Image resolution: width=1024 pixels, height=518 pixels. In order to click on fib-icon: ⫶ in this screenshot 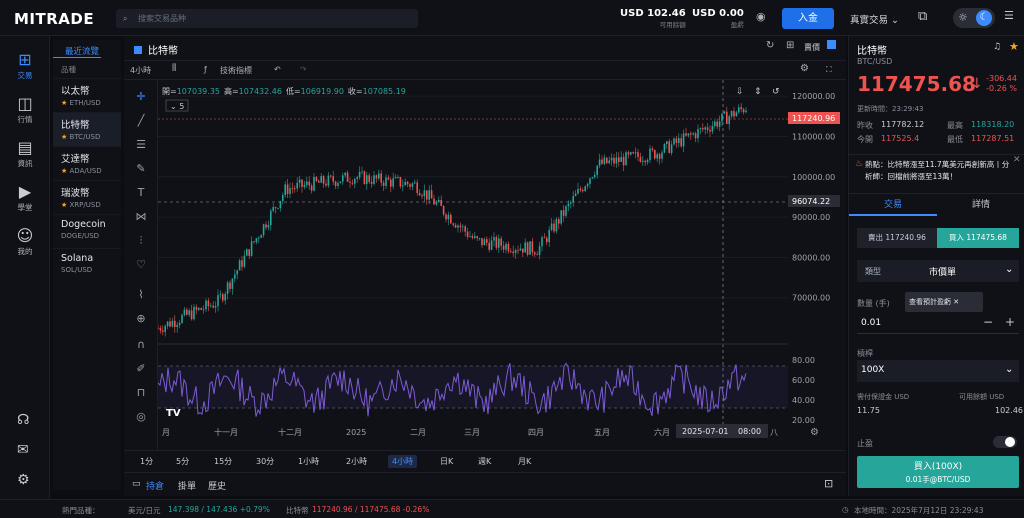, I will do `click(141, 241)`.